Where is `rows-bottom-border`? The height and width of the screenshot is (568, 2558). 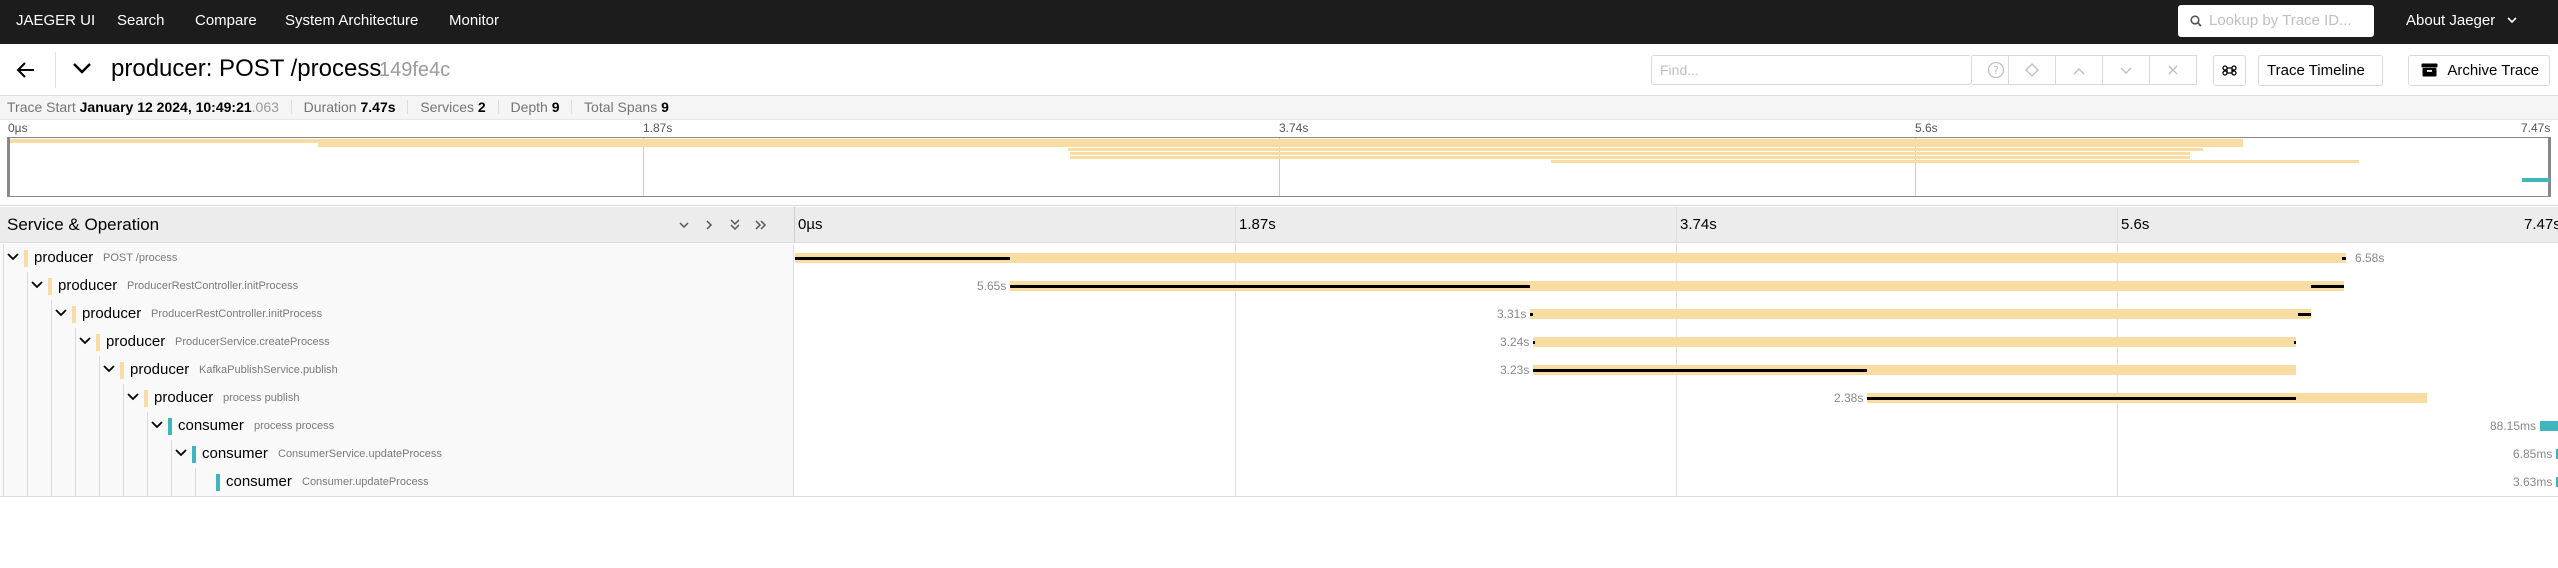
rows-bottom-border is located at coordinates (1279, 496).